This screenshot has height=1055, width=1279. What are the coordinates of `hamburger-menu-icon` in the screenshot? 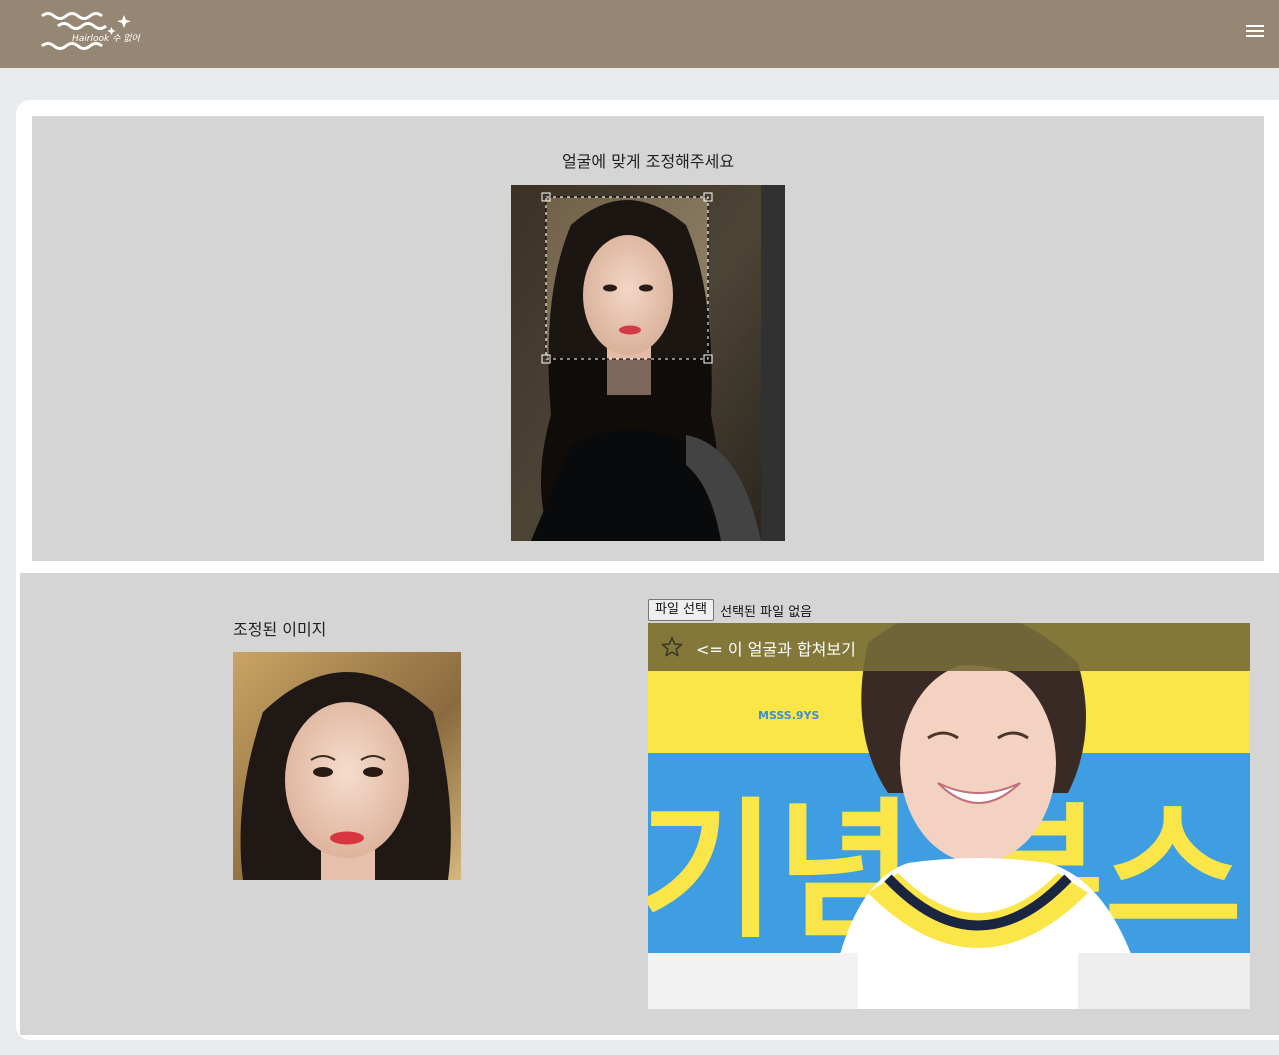 It's located at (1255, 32).